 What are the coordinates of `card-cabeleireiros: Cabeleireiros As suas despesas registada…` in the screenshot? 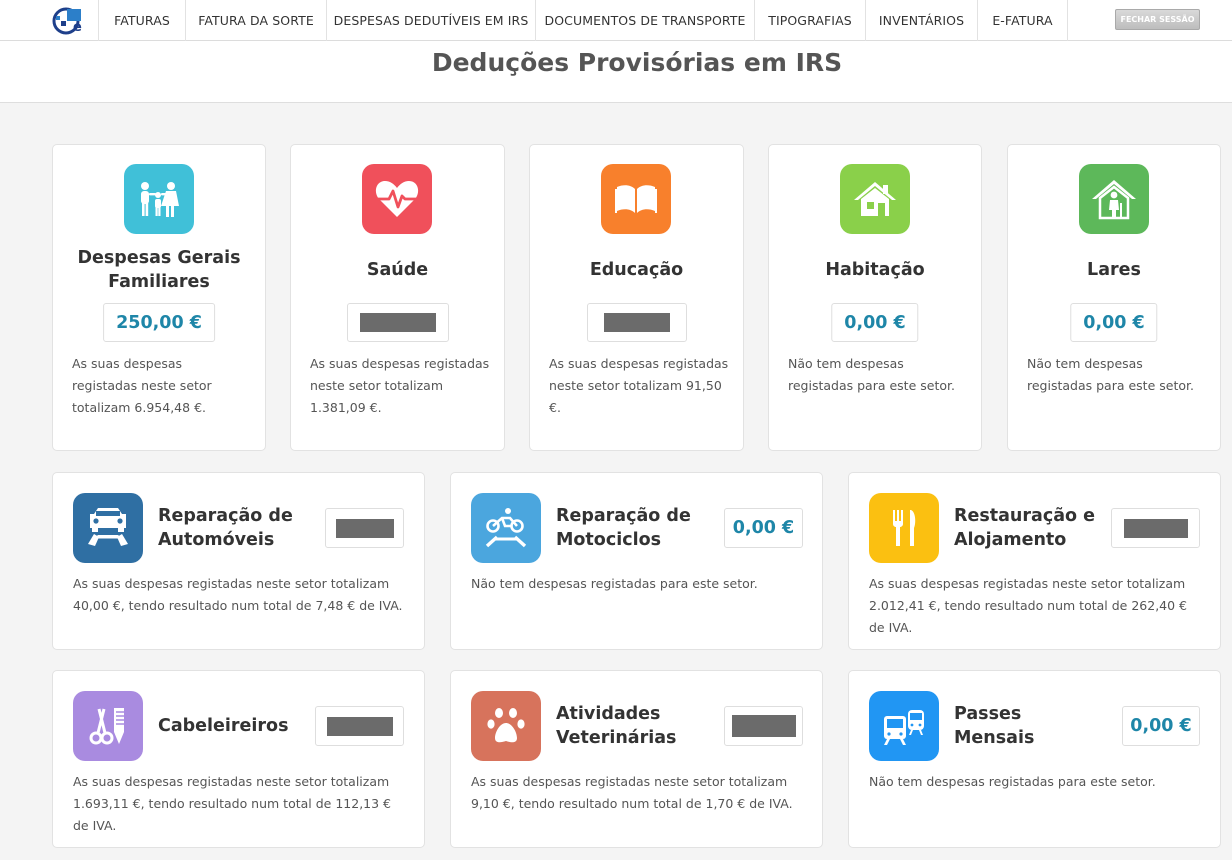 It's located at (238, 759).